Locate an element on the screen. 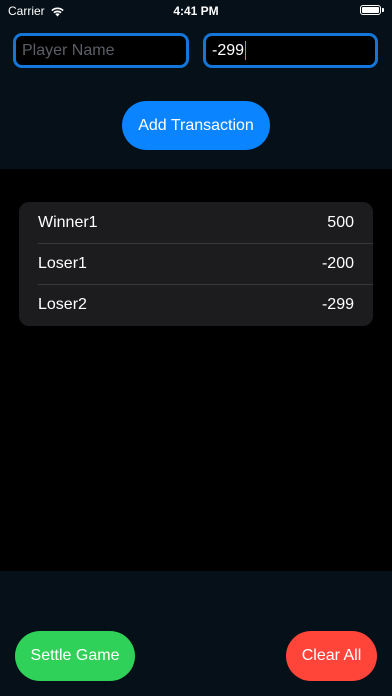  list-item: Loser1 -200 is located at coordinates (196, 263).